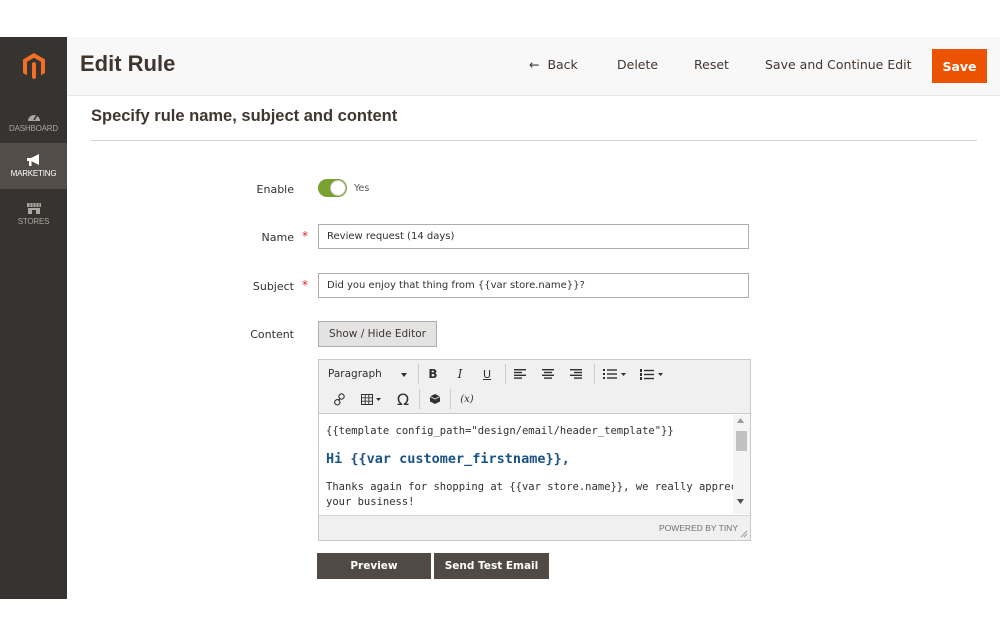 The image size is (1000, 635). What do you see at coordinates (277, 237) in the screenshot?
I see `name-label: Name` at bounding box center [277, 237].